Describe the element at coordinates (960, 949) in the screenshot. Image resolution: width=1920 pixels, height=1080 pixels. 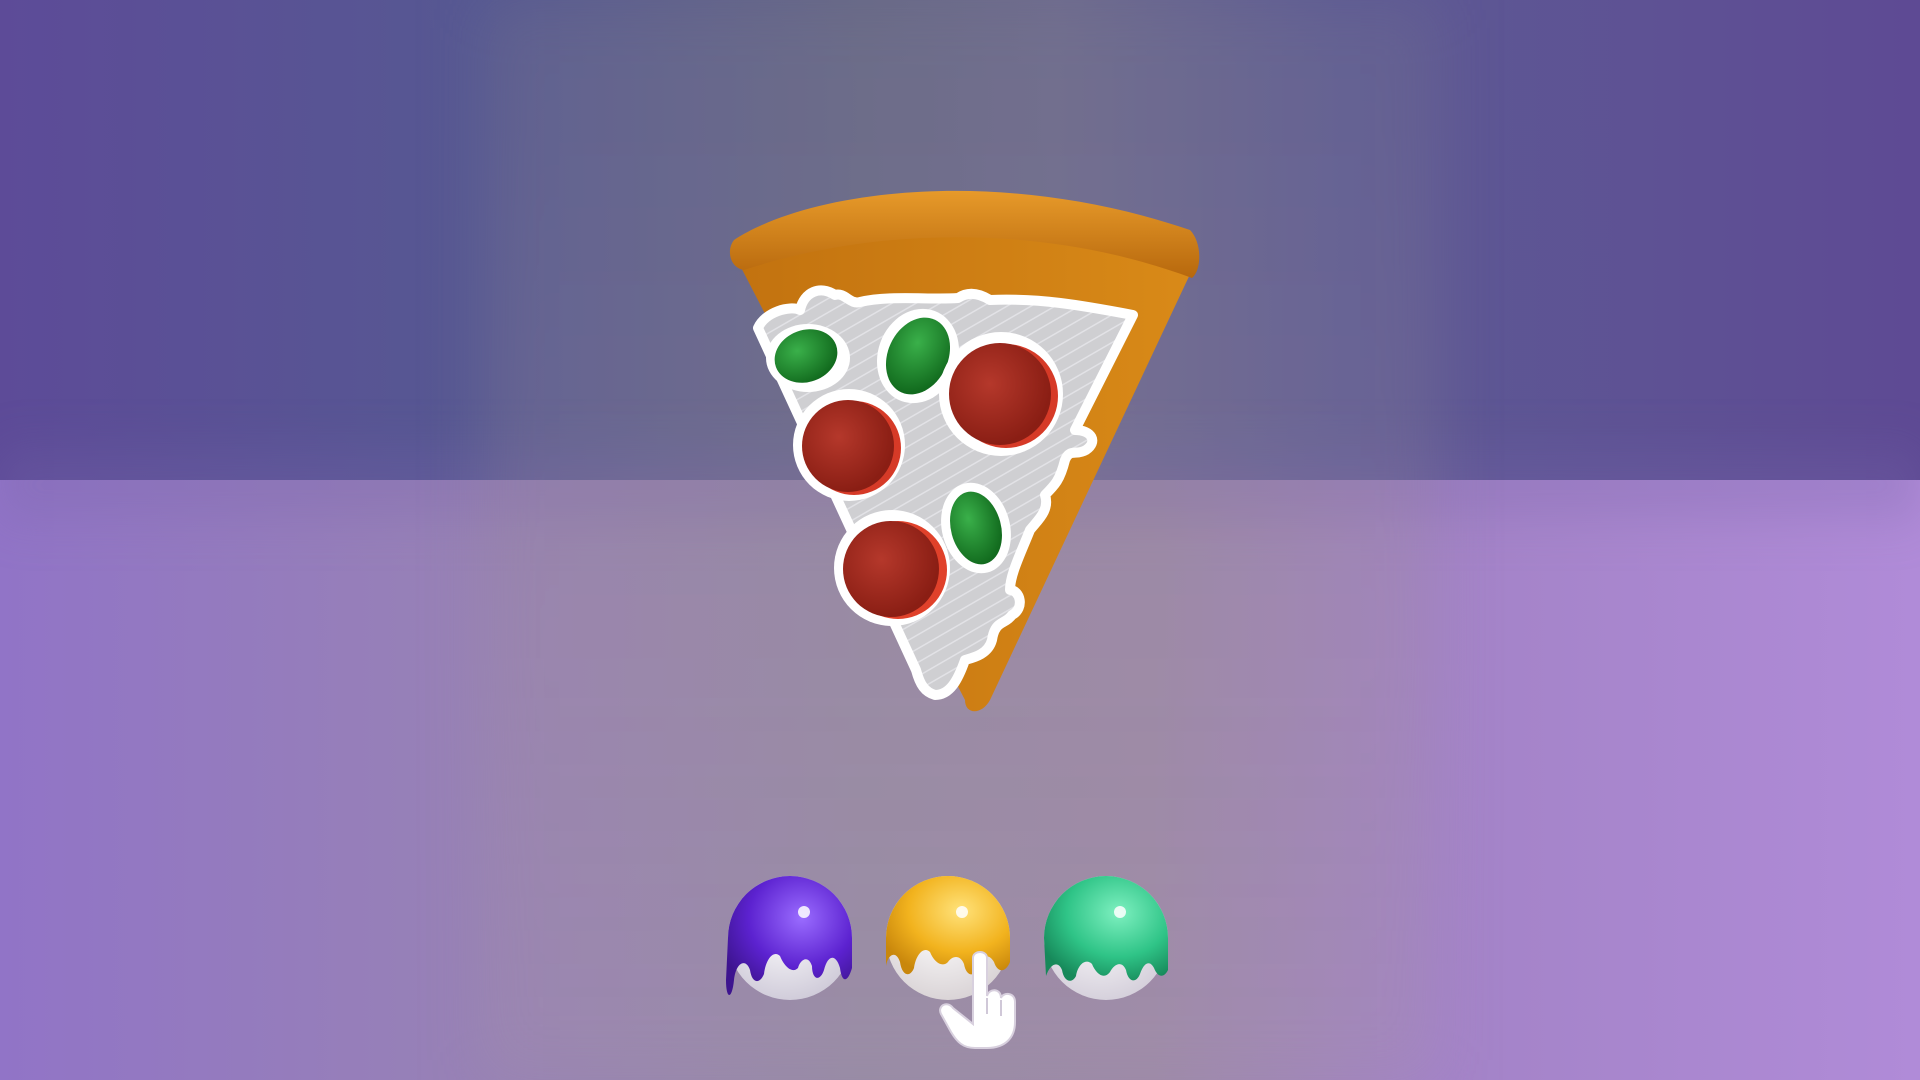
I see `color-palette` at that location.